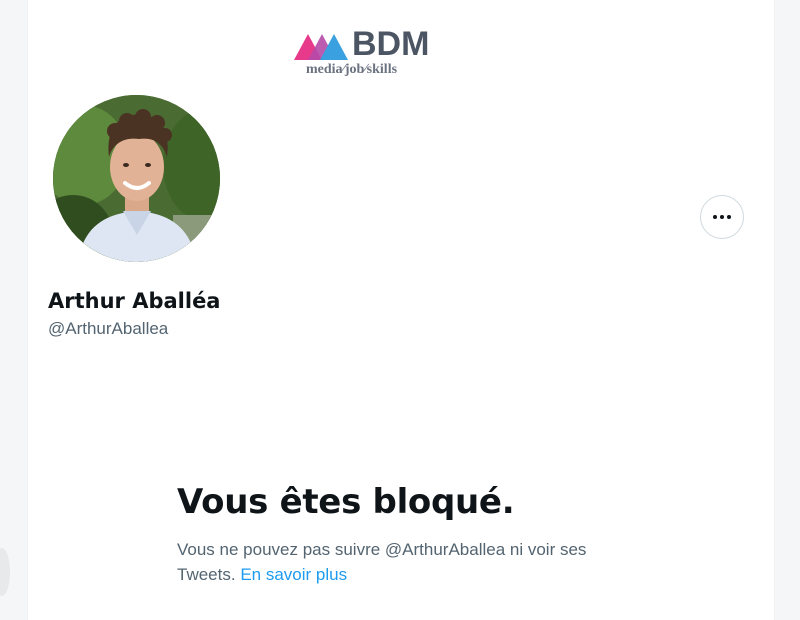  I want to click on bdm-logo-wordmark: BDM, so click(391, 44).